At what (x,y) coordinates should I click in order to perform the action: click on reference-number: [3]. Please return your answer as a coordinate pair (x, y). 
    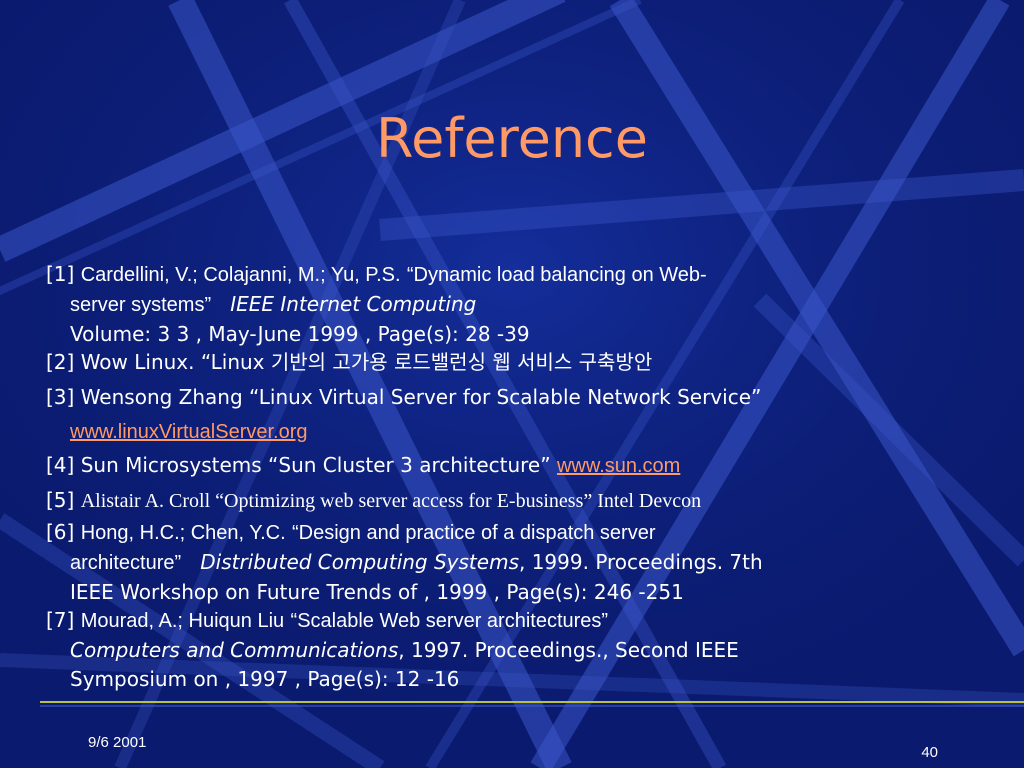
    Looking at the image, I should click on (60, 397).